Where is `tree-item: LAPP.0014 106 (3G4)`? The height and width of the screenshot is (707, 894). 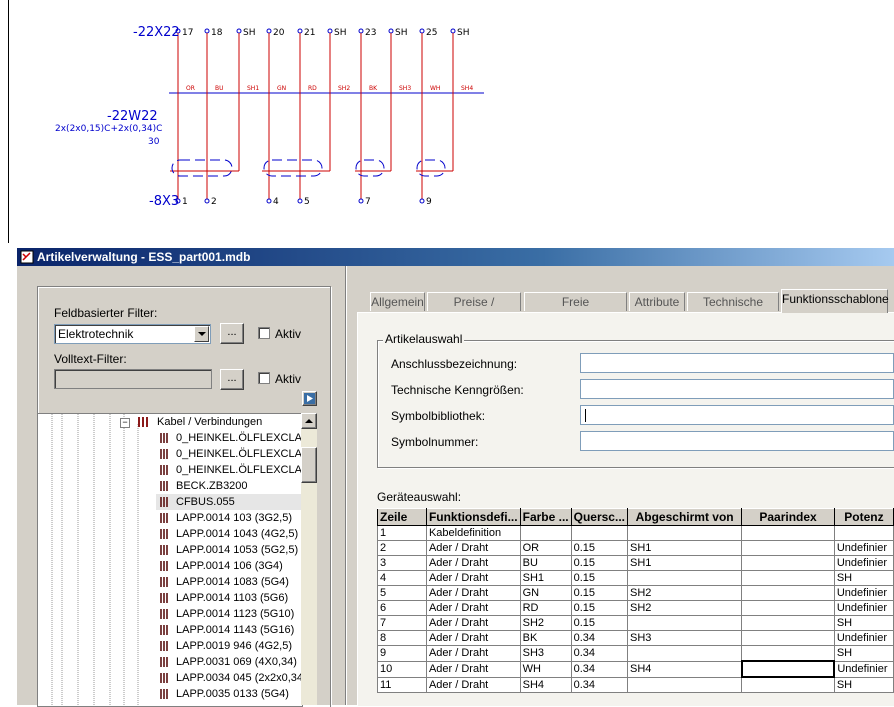
tree-item: LAPP.0014 106 (3G4) is located at coordinates (229, 566).